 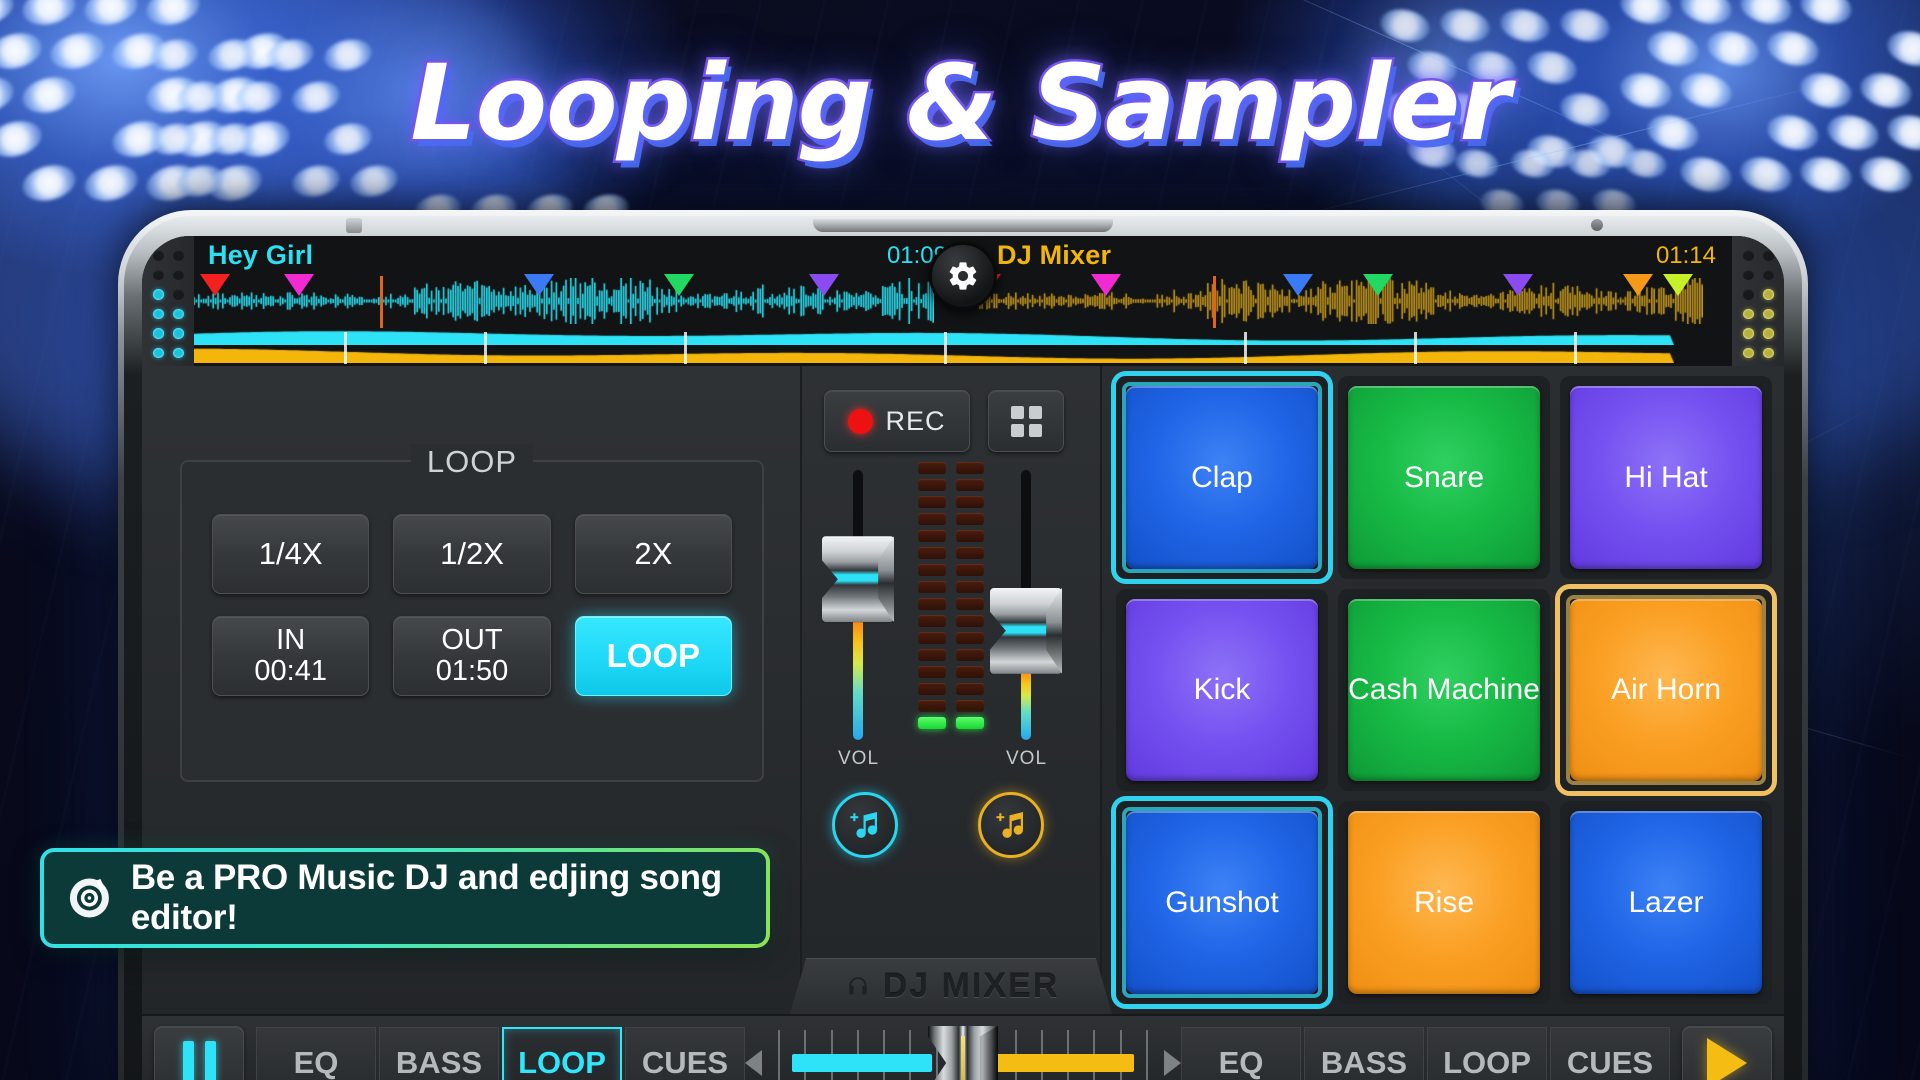 I want to click on sampler-pad-cell: Hi Hat, so click(x=1666, y=477).